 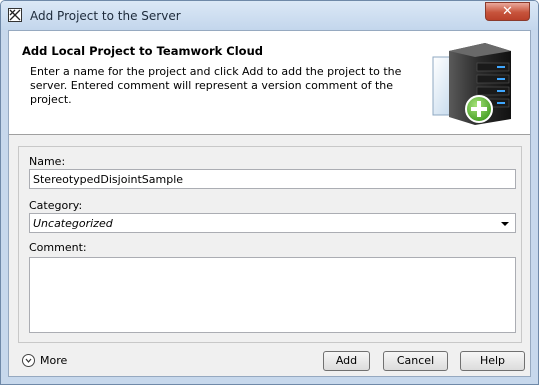 What do you see at coordinates (346, 361) in the screenshot?
I see `add-button: Add` at bounding box center [346, 361].